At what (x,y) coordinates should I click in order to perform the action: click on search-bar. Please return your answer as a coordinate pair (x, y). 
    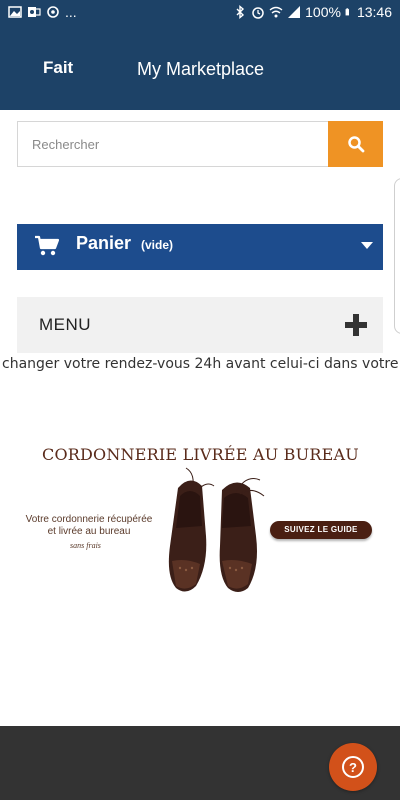
    Looking at the image, I should click on (200, 144).